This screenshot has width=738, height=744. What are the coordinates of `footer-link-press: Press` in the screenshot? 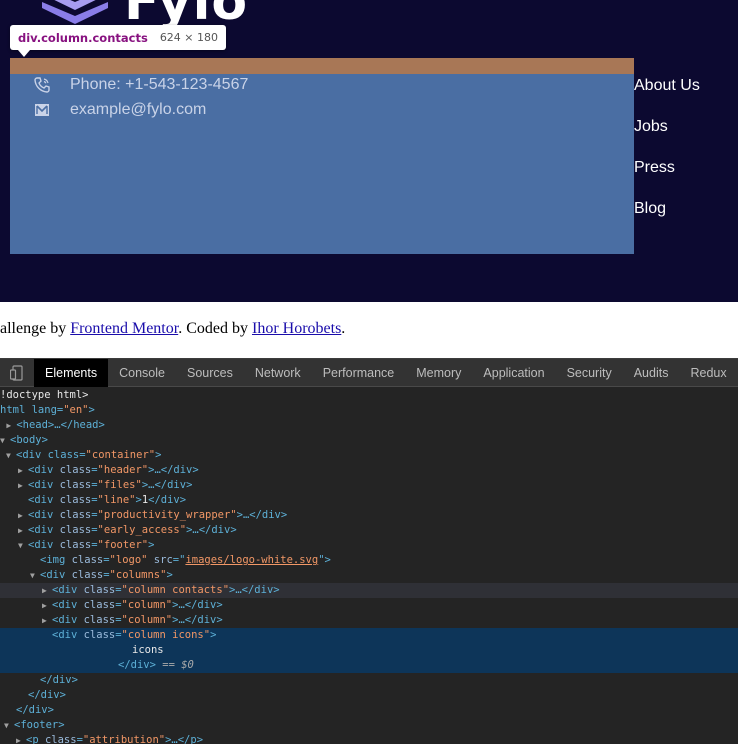 It's located at (654, 168).